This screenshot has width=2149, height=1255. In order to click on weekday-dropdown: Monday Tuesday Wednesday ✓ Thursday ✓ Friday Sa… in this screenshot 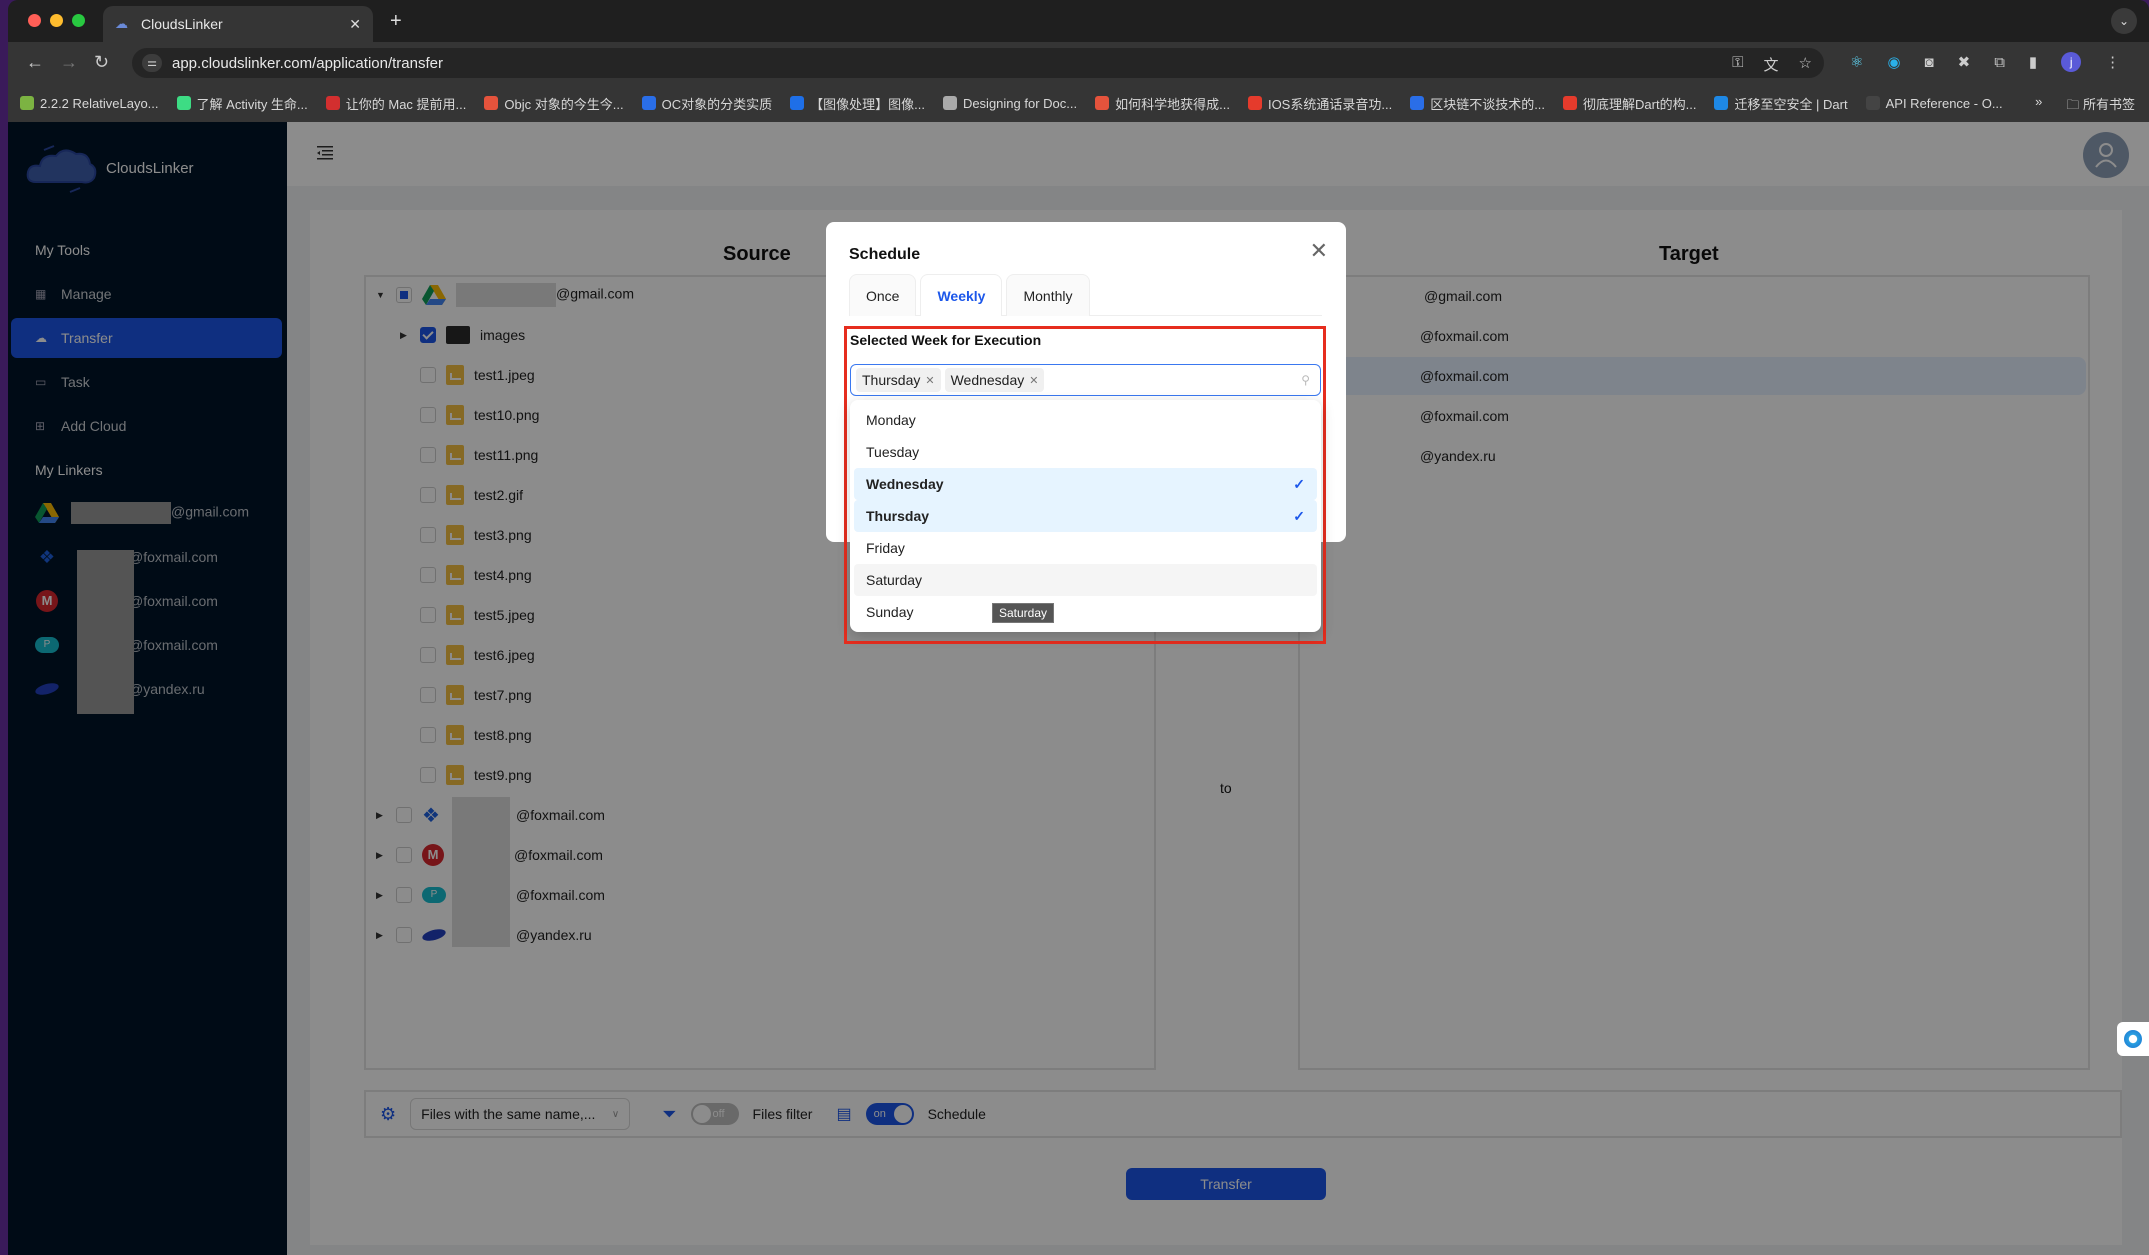, I will do `click(1085, 516)`.